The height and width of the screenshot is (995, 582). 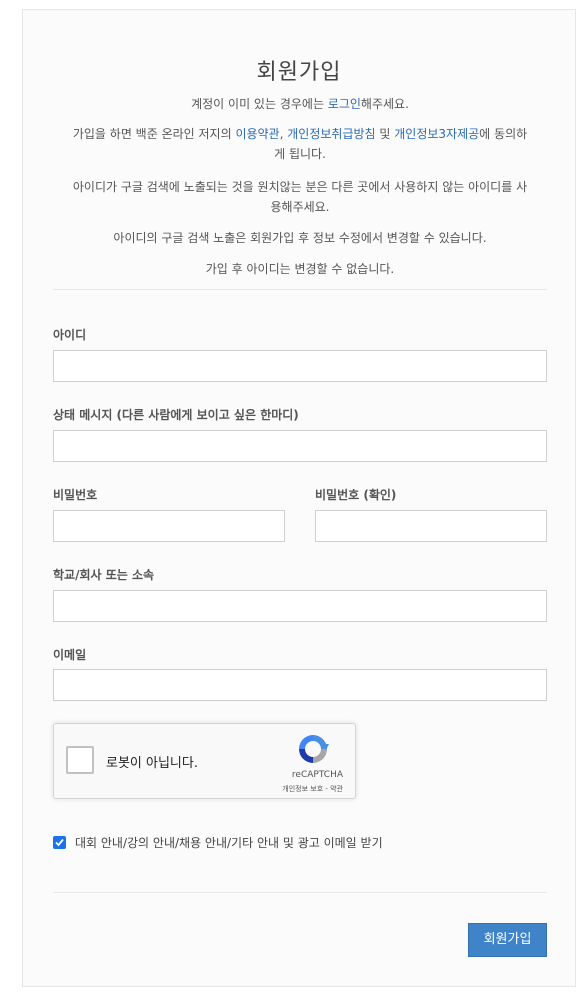 What do you see at coordinates (431, 526) in the screenshot?
I see `password-confirm-input` at bounding box center [431, 526].